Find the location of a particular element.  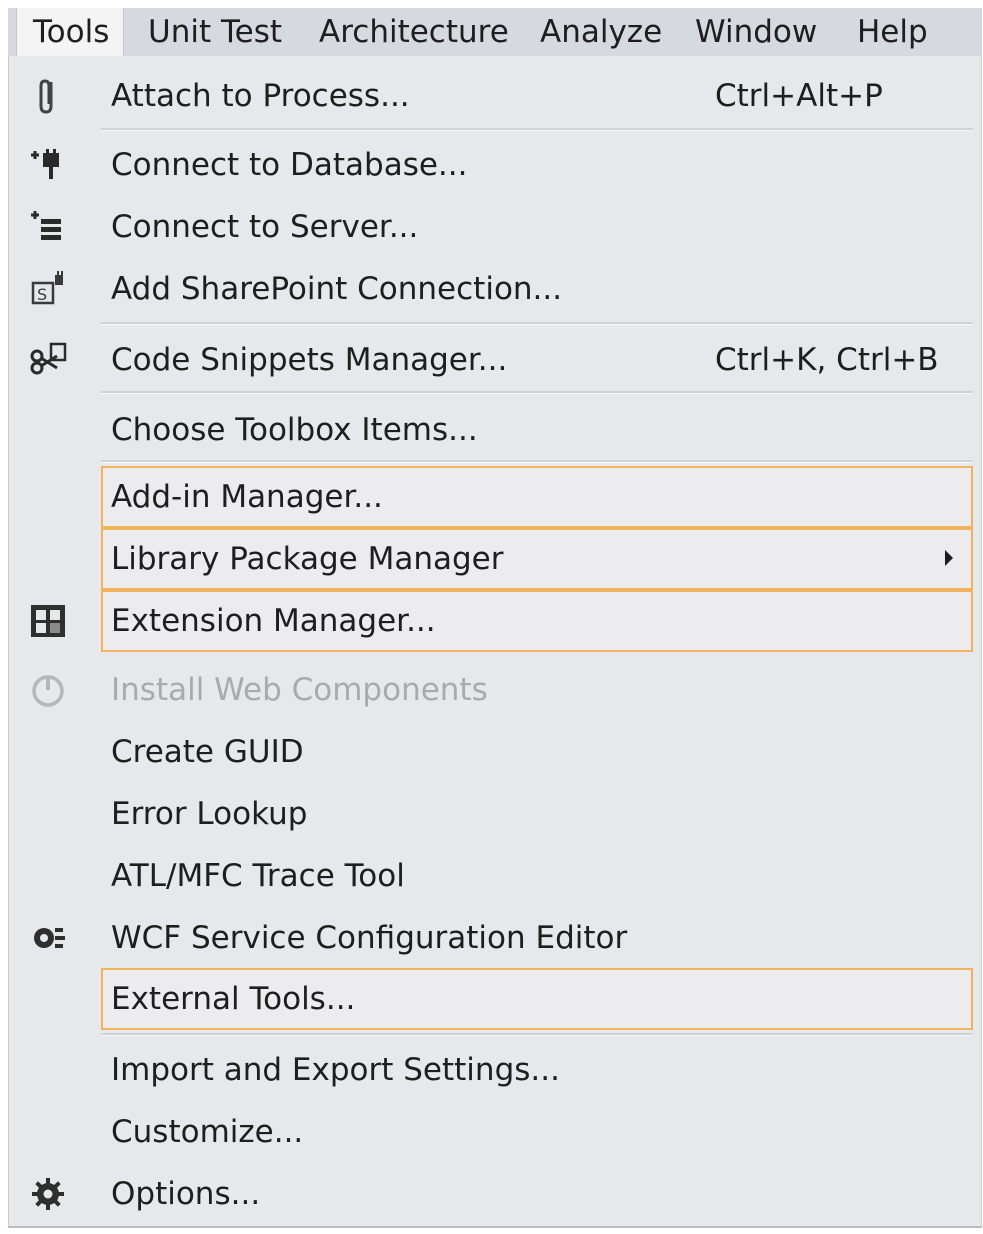

menu-item-label: Library Package Manager is located at coordinates (307, 559).